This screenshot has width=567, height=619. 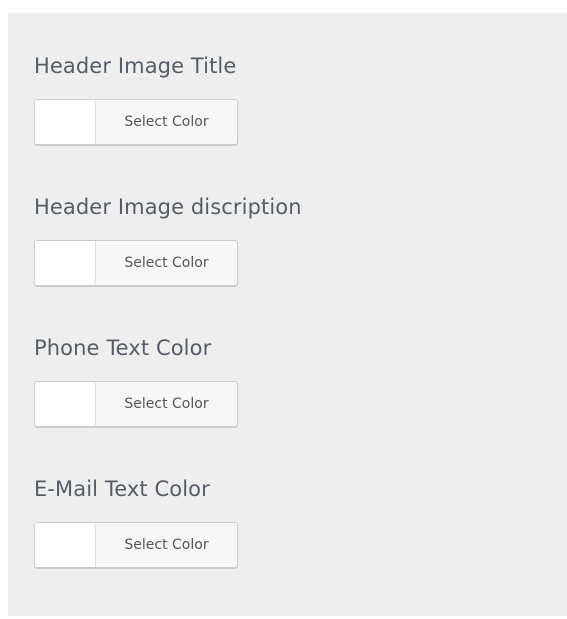 I want to click on section-title: Header Image Title, so click(x=135, y=66).